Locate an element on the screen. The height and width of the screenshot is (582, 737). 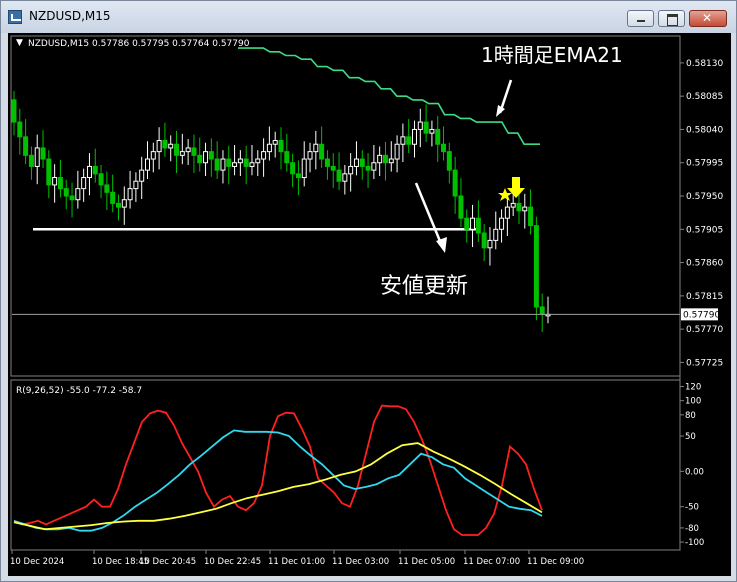
oscillator-mid-line is located at coordinates (278, 480).